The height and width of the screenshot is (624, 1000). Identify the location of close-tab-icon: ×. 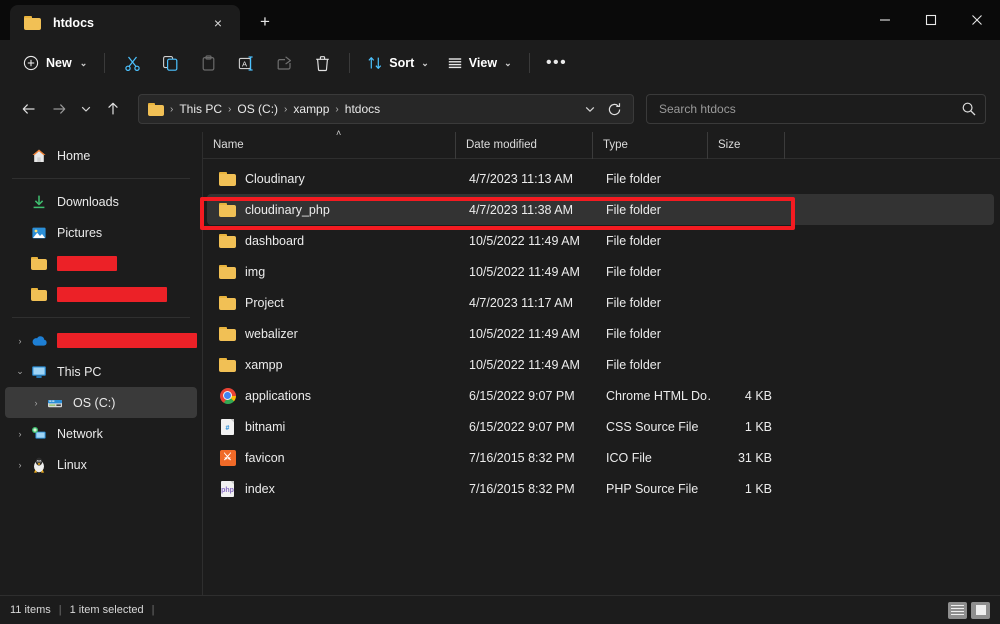
(218, 23).